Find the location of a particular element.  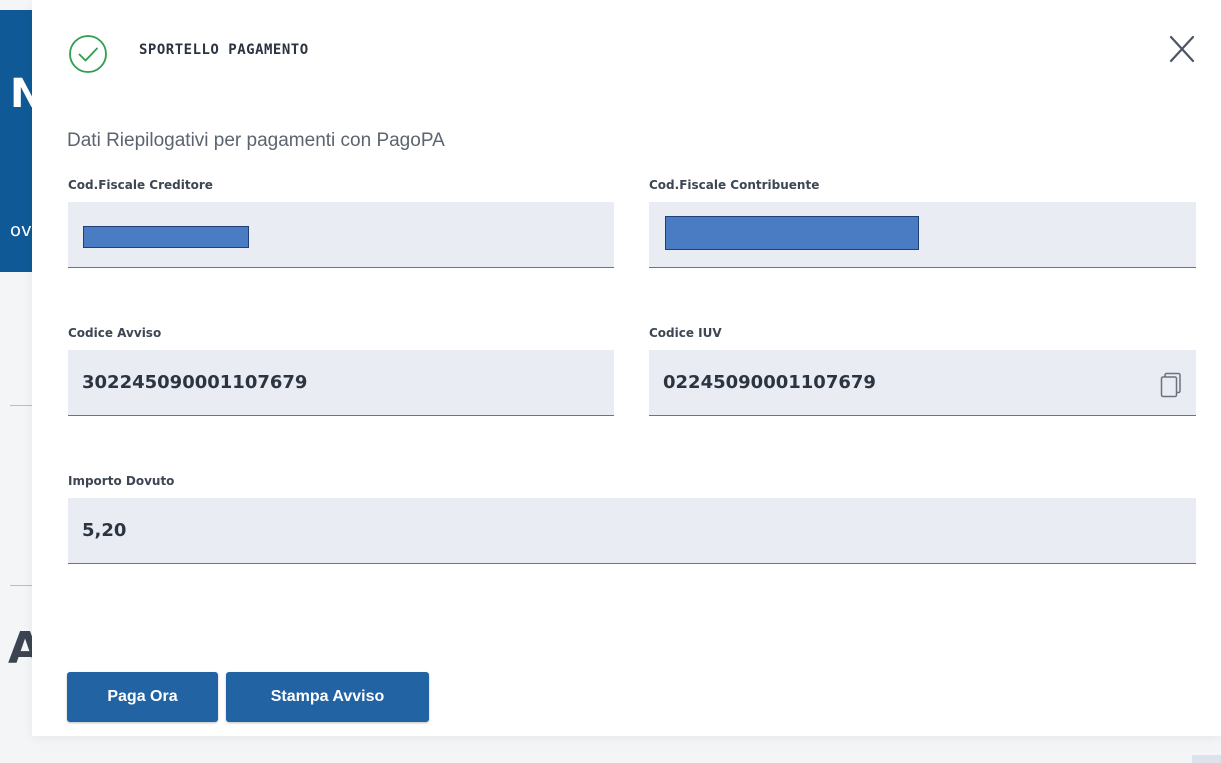

codice-iuv-input: 02245090001107679 is located at coordinates (922, 383).